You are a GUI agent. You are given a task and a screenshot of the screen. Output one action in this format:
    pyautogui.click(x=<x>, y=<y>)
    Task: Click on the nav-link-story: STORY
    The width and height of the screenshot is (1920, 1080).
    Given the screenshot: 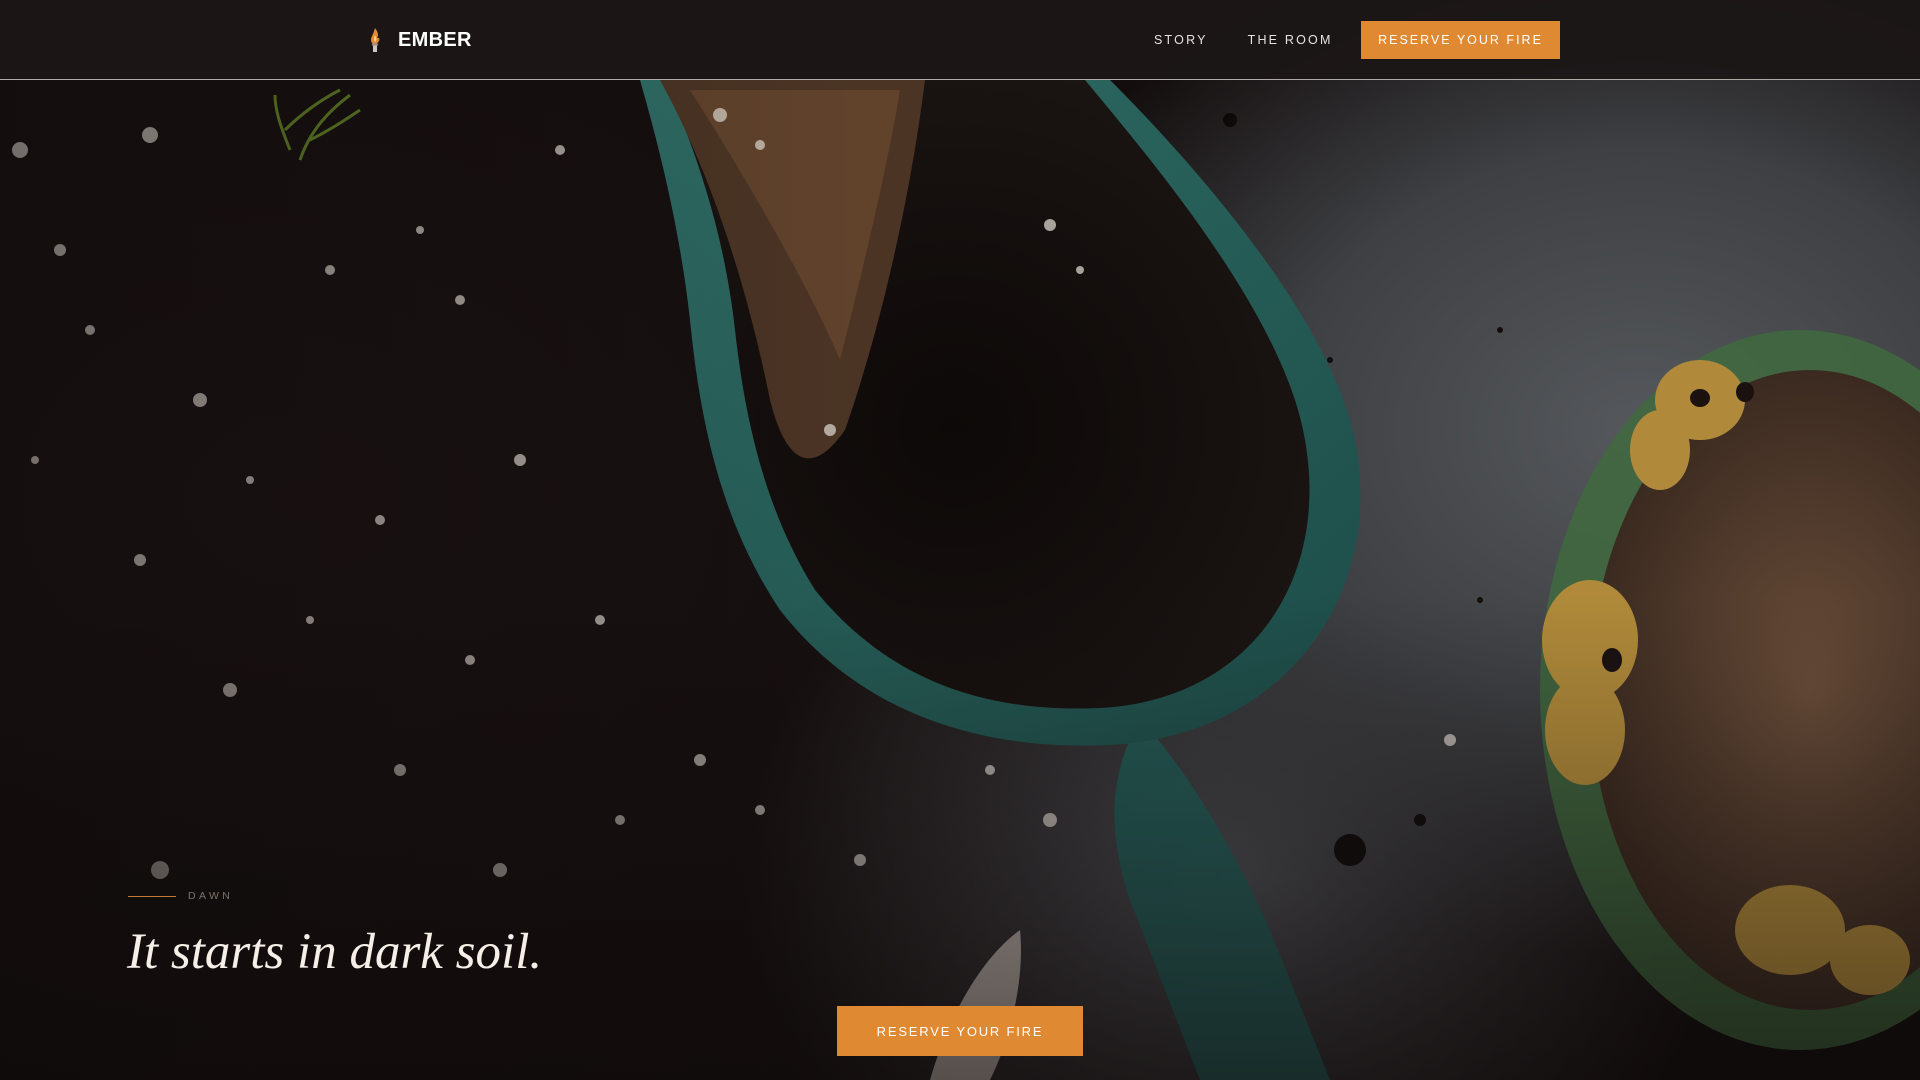 What is the action you would take?
    pyautogui.click(x=1181, y=40)
    